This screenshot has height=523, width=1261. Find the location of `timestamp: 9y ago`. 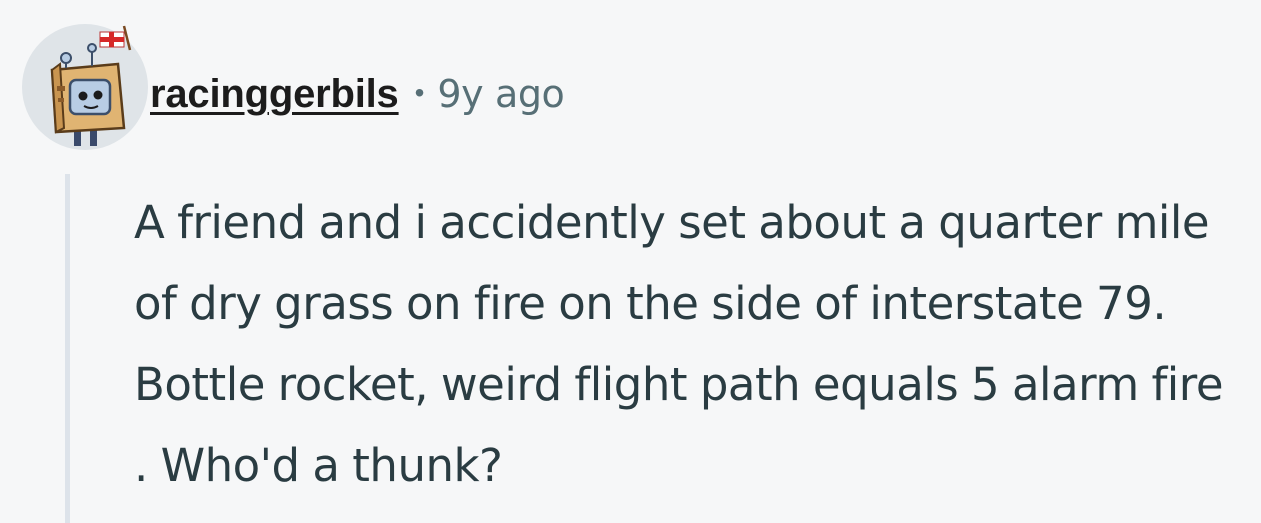

timestamp: 9y ago is located at coordinates (500, 94).